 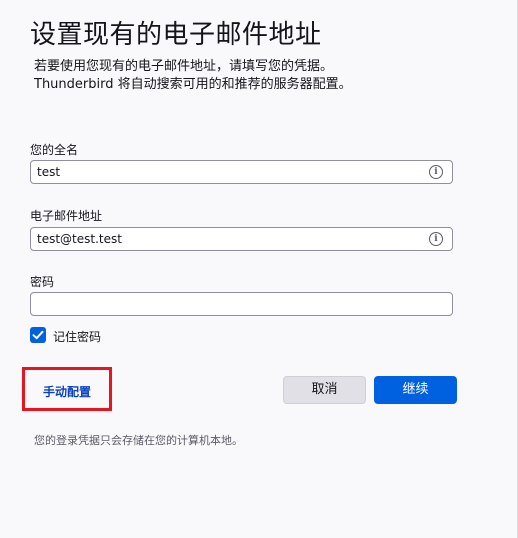 What do you see at coordinates (415, 390) in the screenshot?
I see `continue-button: 继续` at bounding box center [415, 390].